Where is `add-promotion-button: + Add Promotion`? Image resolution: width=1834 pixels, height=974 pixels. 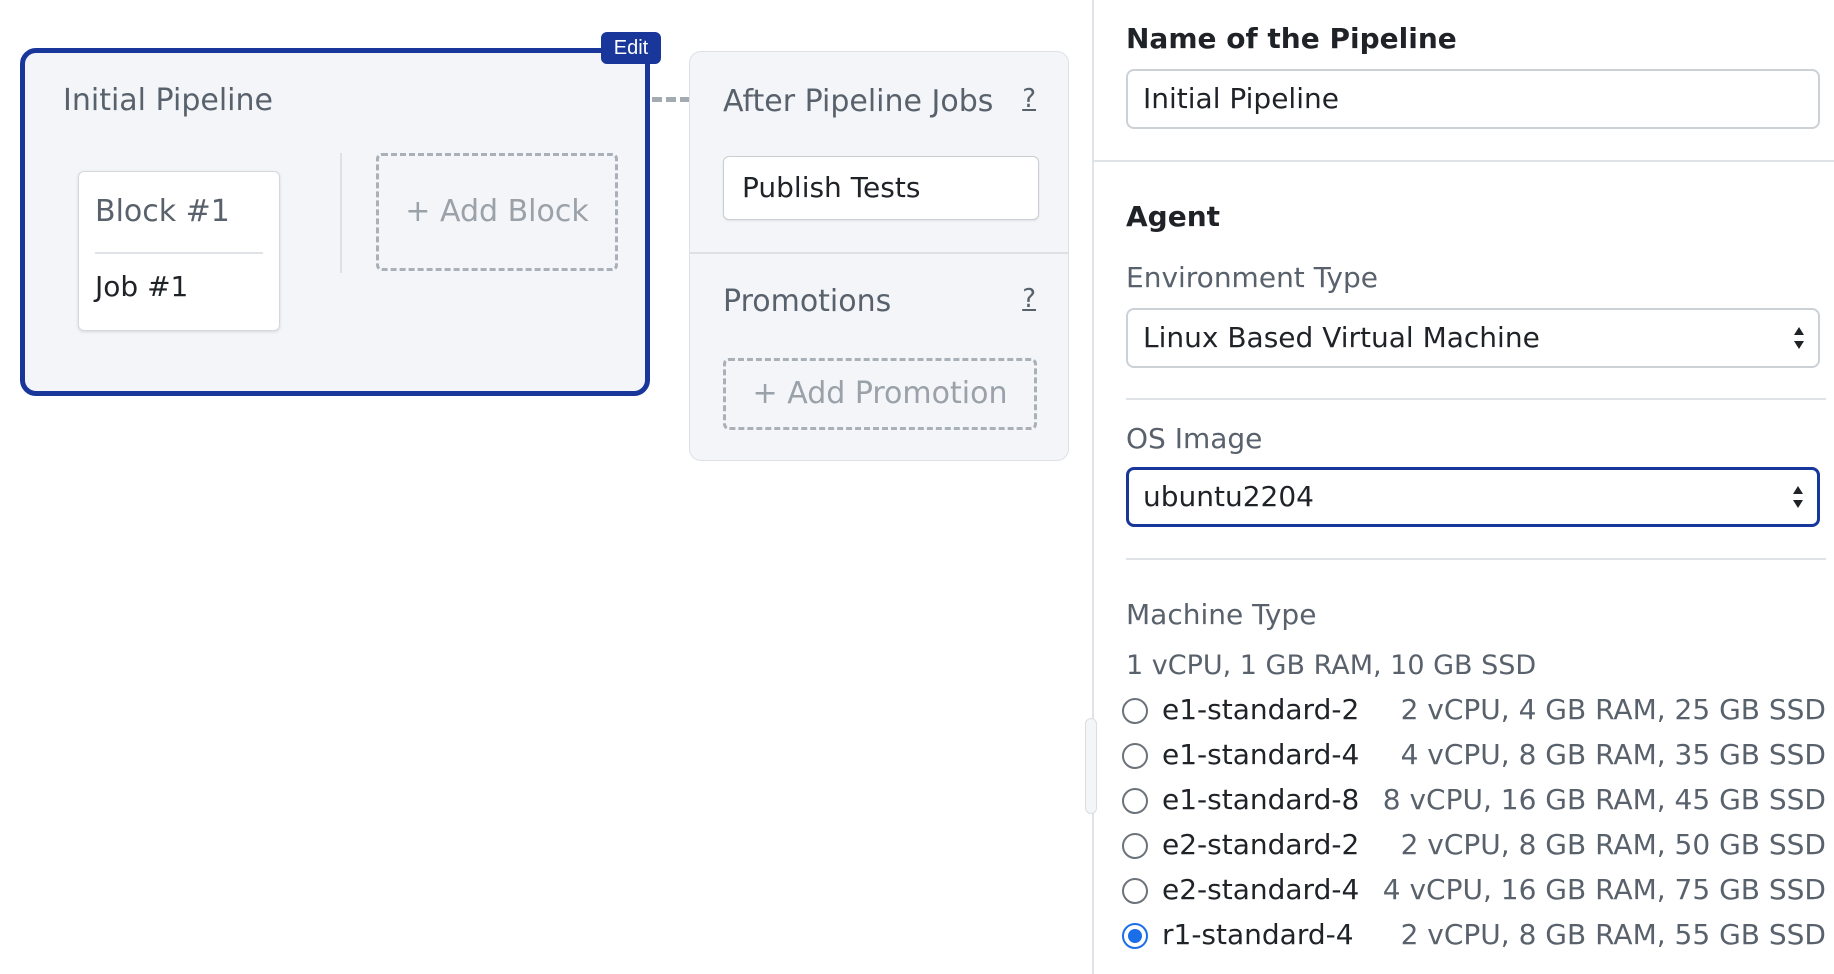
add-promotion-button: + Add Promotion is located at coordinates (880, 394).